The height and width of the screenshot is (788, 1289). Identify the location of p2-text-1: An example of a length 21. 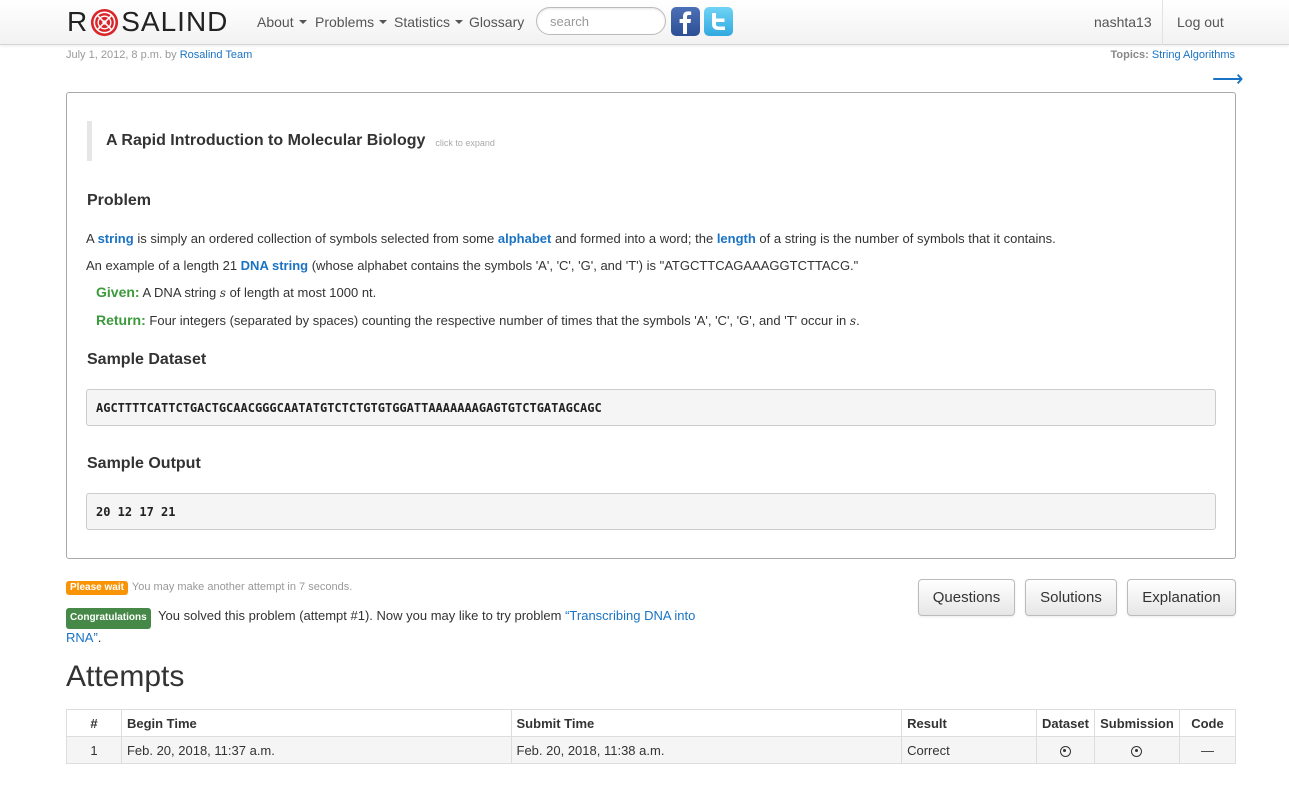
(163, 265).